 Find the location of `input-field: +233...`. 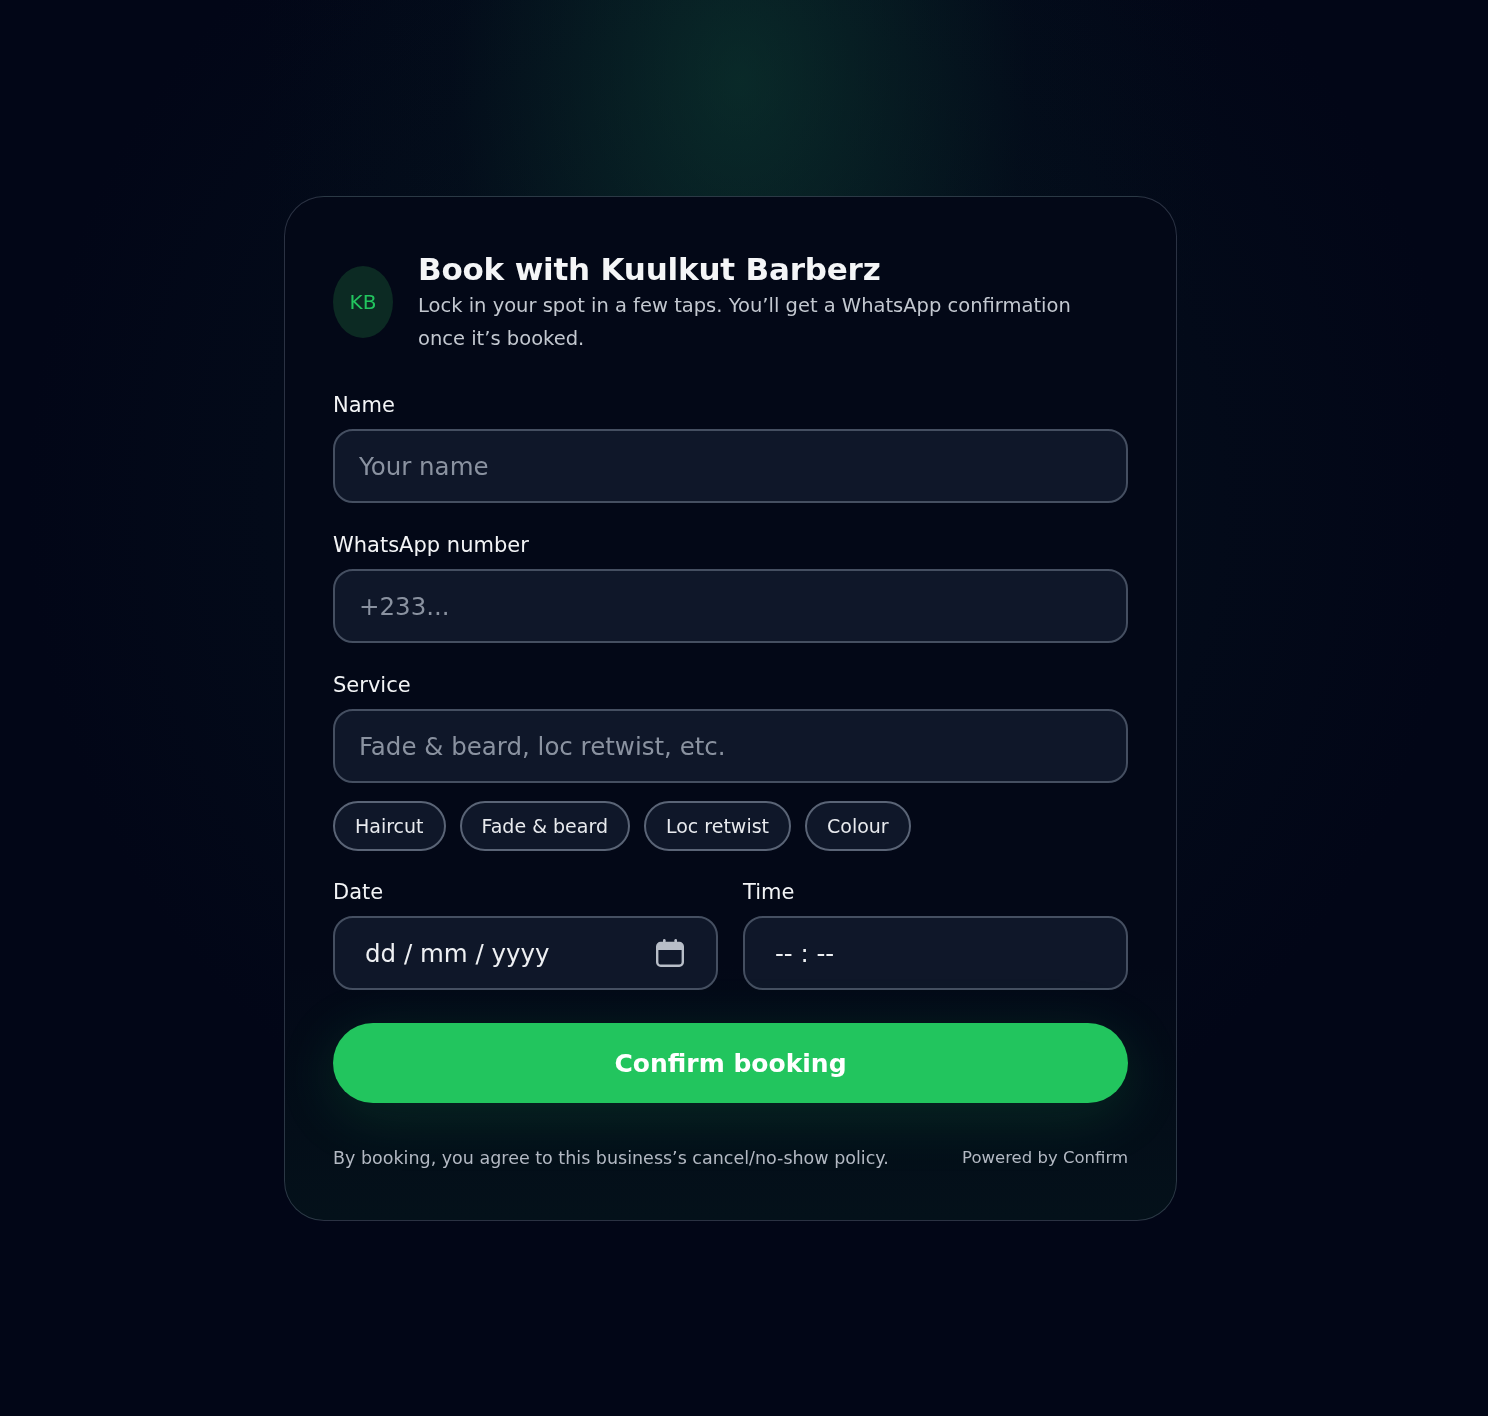

input-field: +233... is located at coordinates (730, 606).